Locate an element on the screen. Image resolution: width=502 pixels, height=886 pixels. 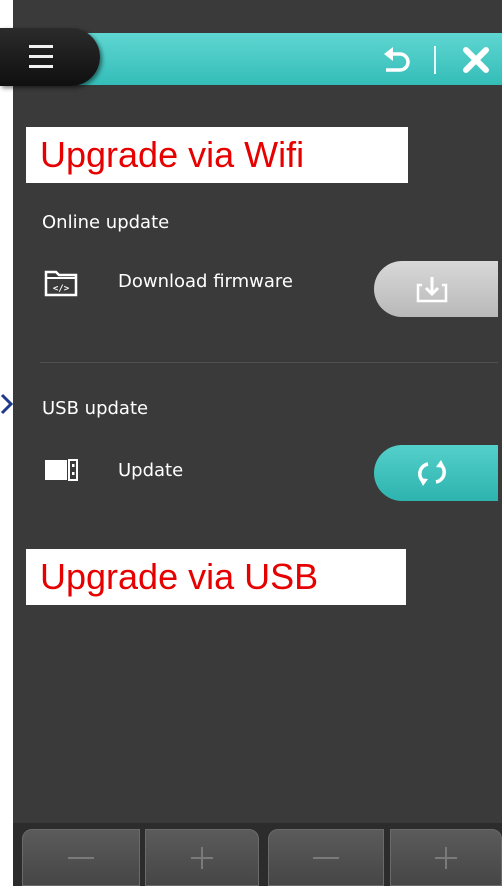
usb-update-button is located at coordinates (436, 473).